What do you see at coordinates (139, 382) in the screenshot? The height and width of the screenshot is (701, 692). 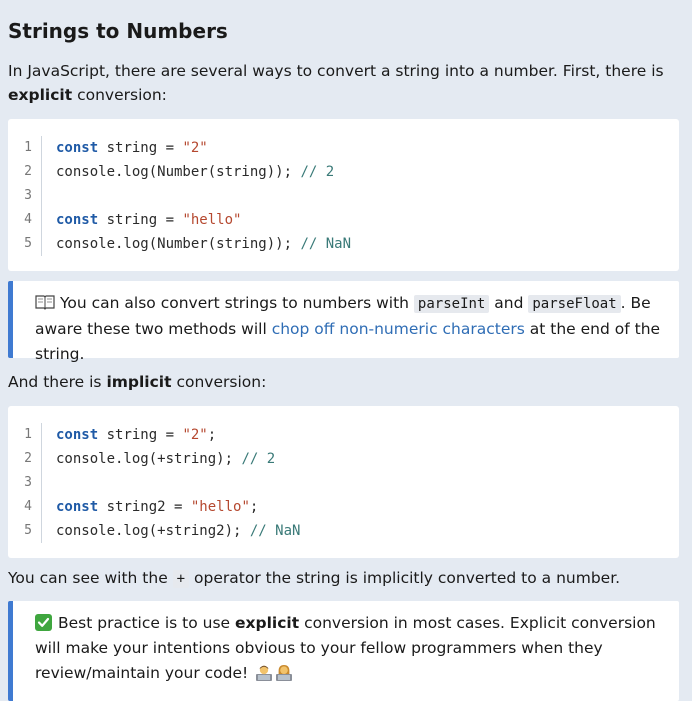 I see `implicit-bold: implicit` at bounding box center [139, 382].